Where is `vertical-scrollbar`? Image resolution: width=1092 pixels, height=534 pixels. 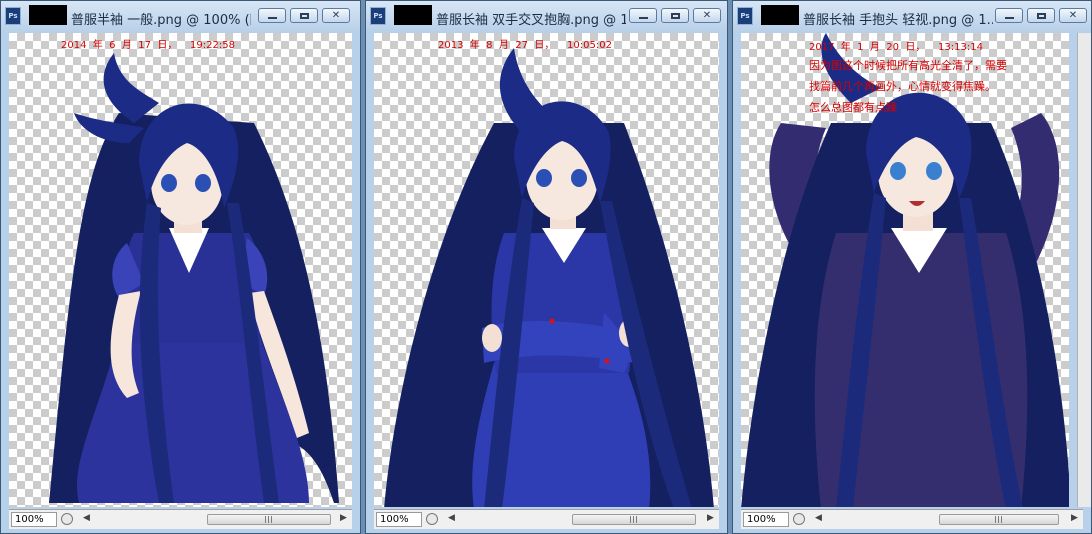 vertical-scrollbar is located at coordinates (1084, 270).